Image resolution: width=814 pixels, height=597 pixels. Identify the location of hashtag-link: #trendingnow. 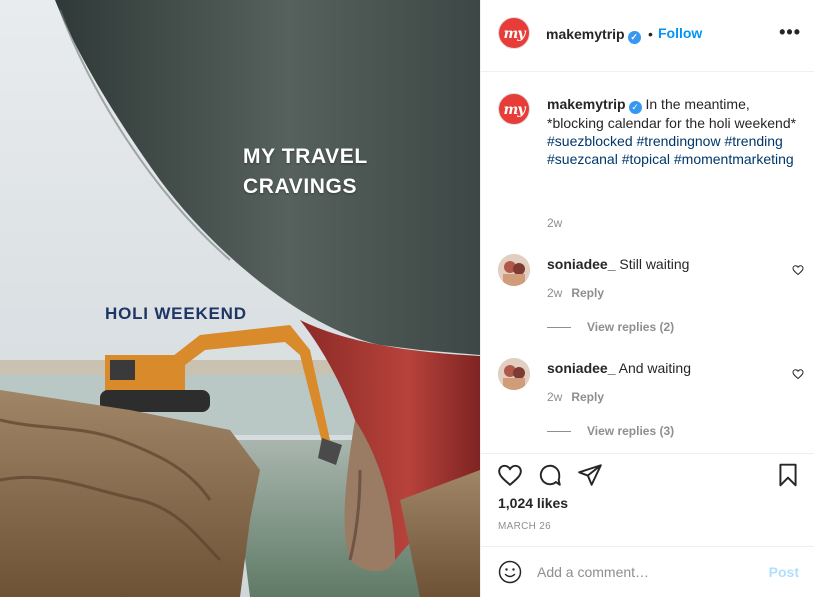
(679, 141).